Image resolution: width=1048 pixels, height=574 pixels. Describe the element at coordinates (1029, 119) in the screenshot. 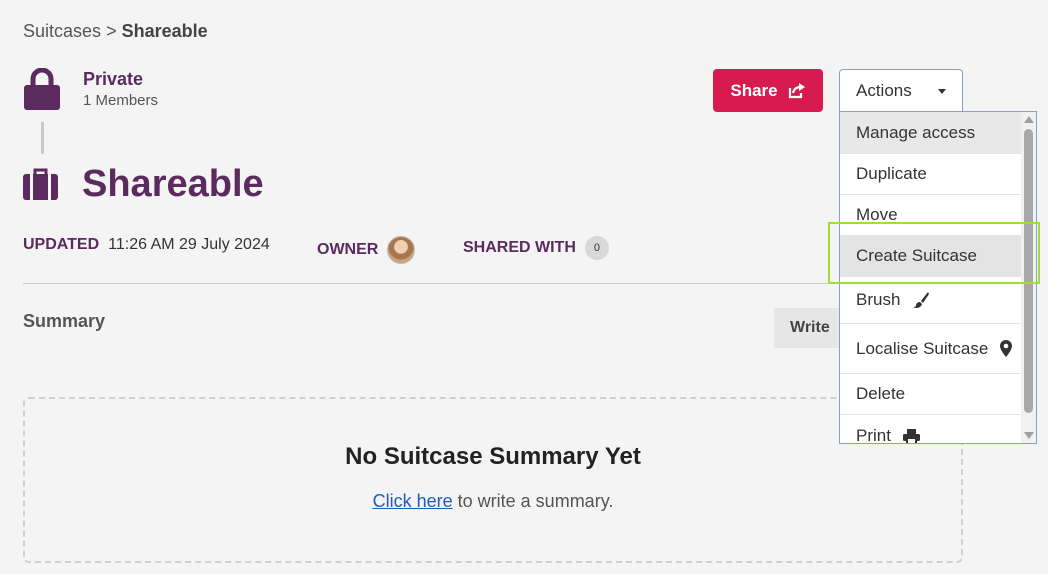

I see `scroll-up-arrow-icon` at that location.